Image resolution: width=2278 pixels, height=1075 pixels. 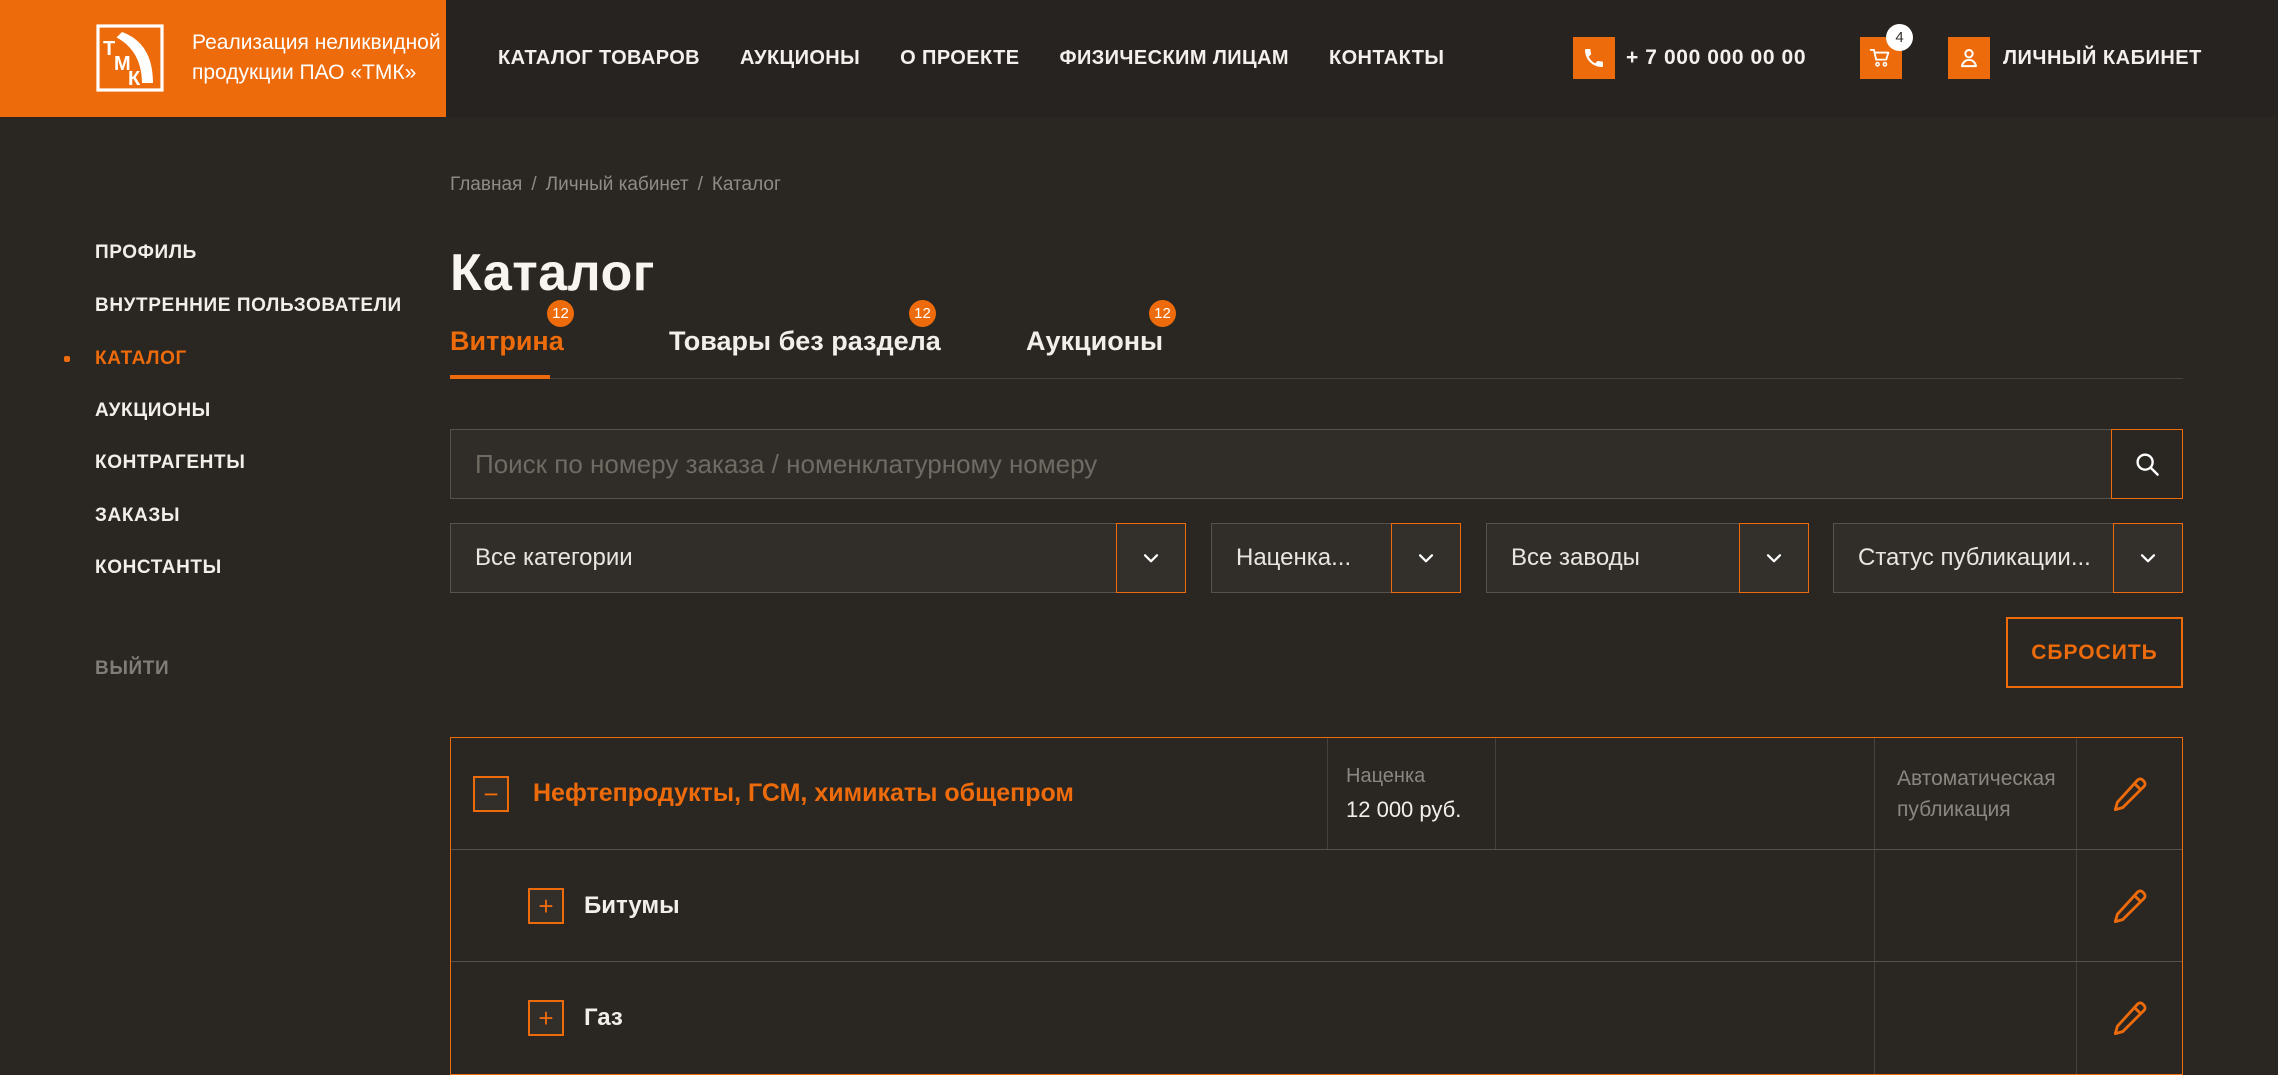 What do you see at coordinates (1271, 464) in the screenshot?
I see `search-input` at bounding box center [1271, 464].